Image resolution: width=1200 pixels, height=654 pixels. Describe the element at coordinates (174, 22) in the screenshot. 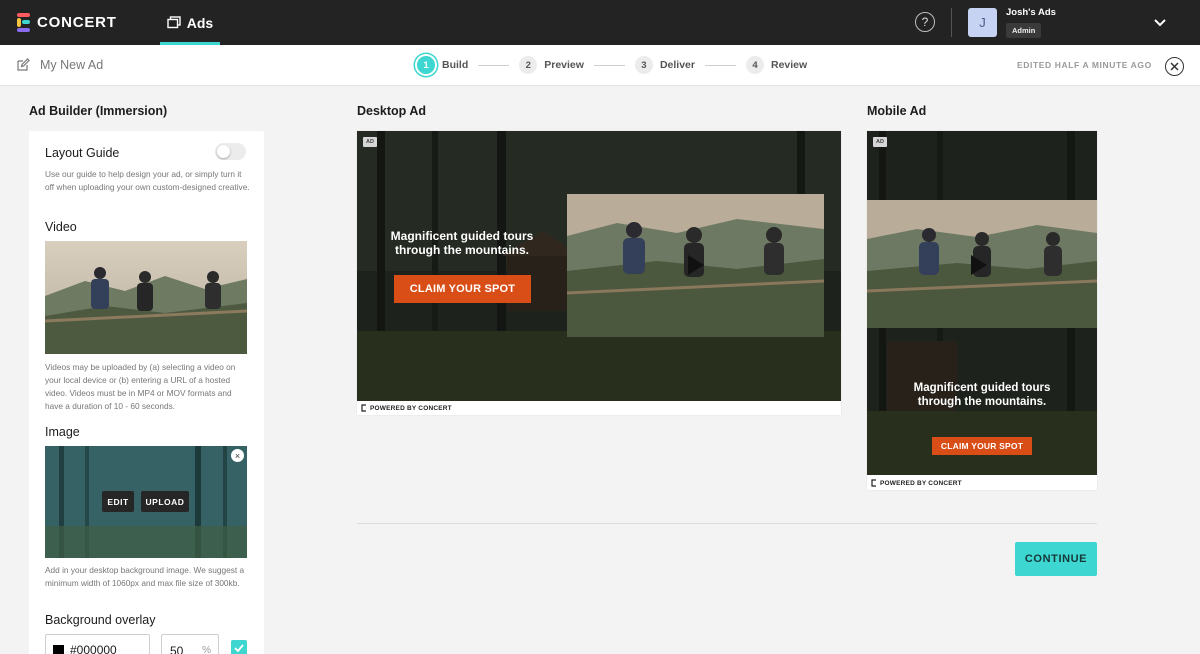

I see `ads-stack-icon` at that location.